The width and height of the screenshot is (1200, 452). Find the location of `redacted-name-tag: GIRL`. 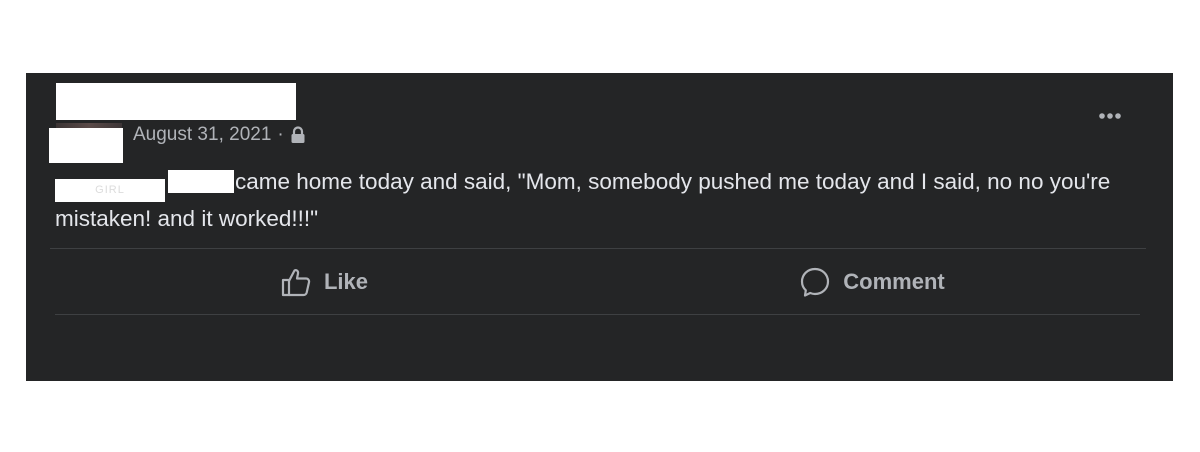

redacted-name-tag: GIRL is located at coordinates (110, 190).